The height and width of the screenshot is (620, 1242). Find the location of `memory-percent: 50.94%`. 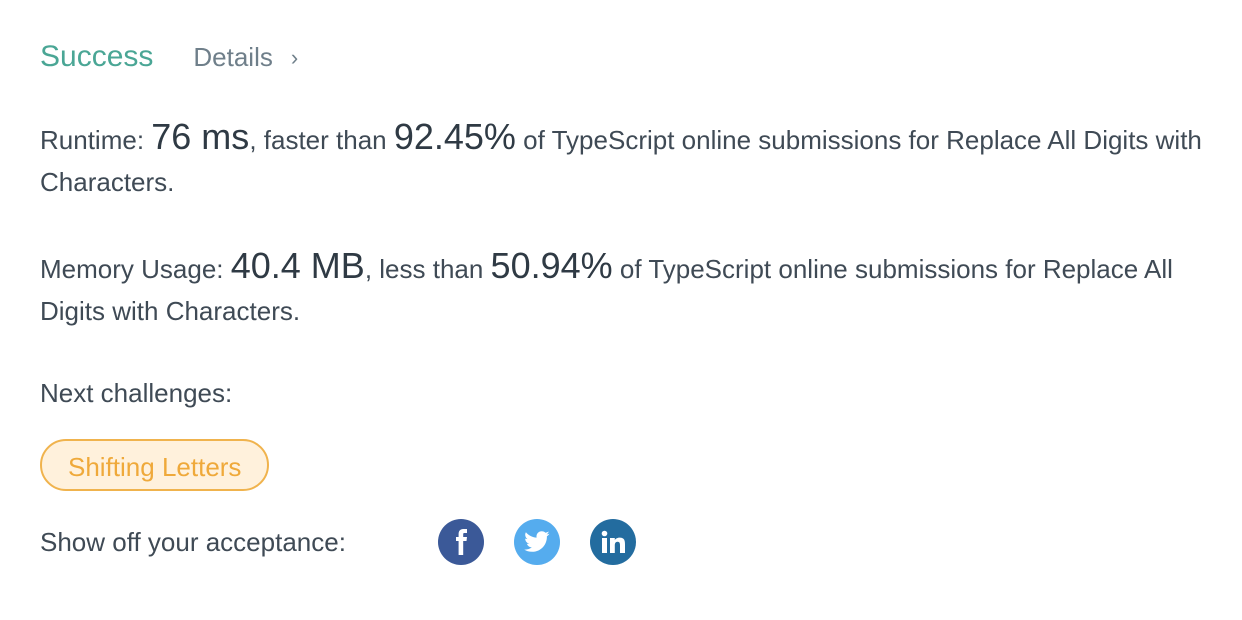

memory-percent: 50.94% is located at coordinates (551, 265).